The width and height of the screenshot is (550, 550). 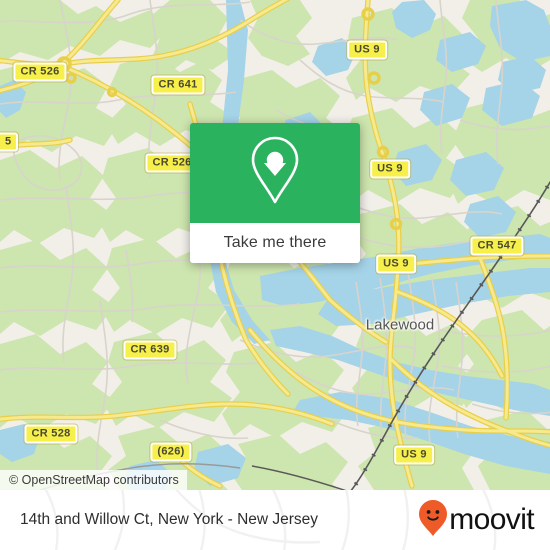 What do you see at coordinates (40, 72) in the screenshot?
I see `road-shield: CR 526` at bounding box center [40, 72].